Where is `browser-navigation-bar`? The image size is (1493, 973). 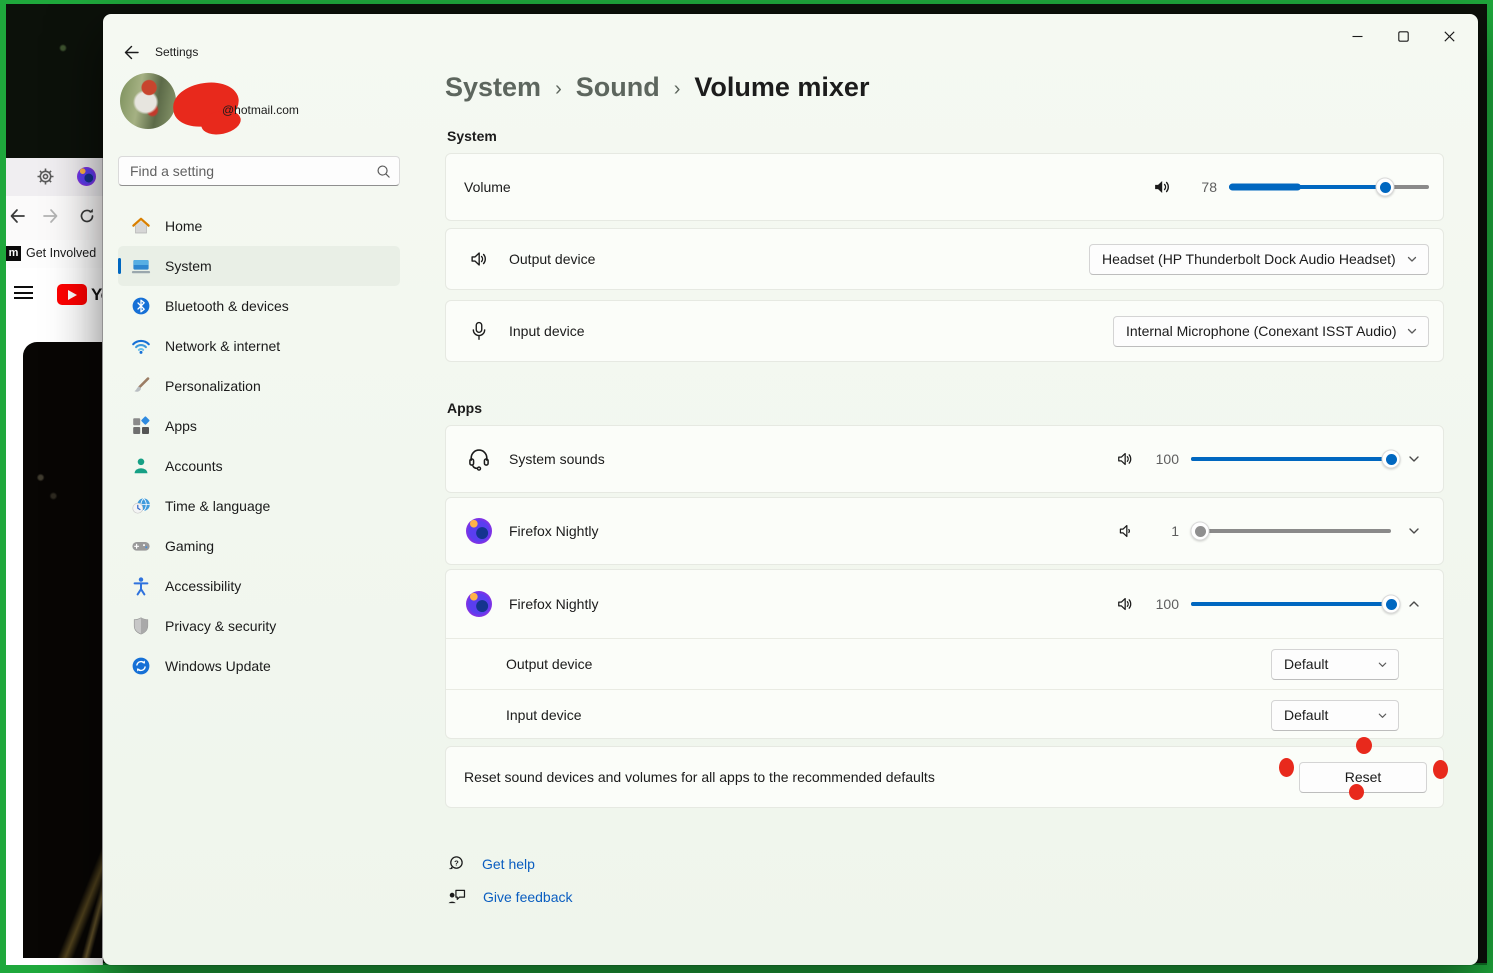 browser-navigation-bar is located at coordinates (54, 218).